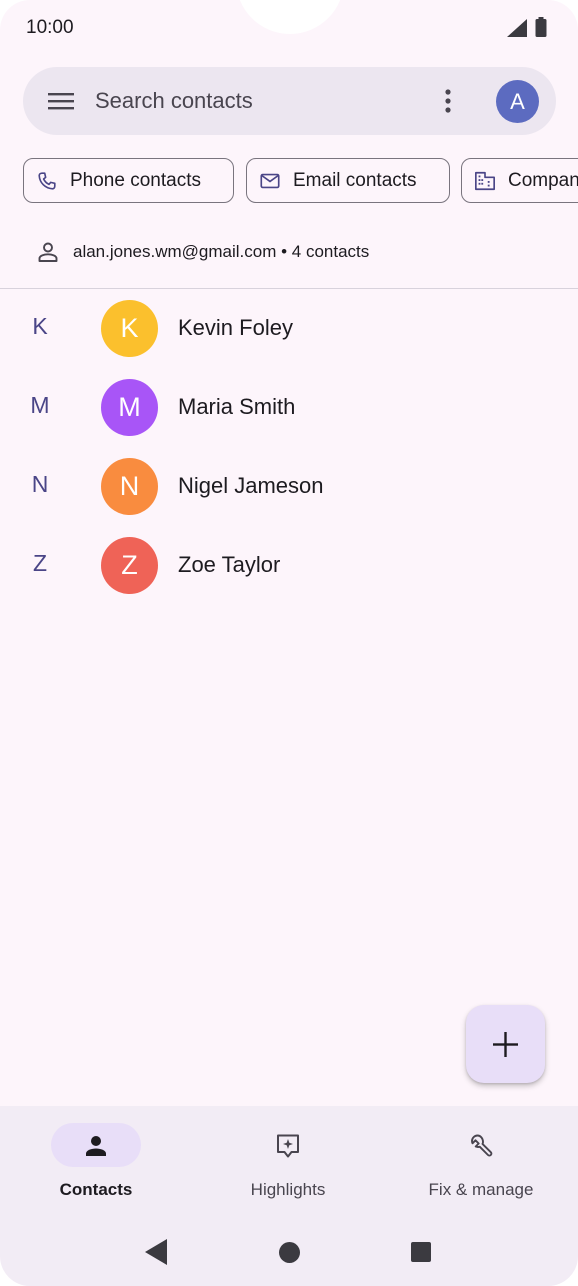  I want to click on nav-contacts: Contacts, so click(96, 1168).